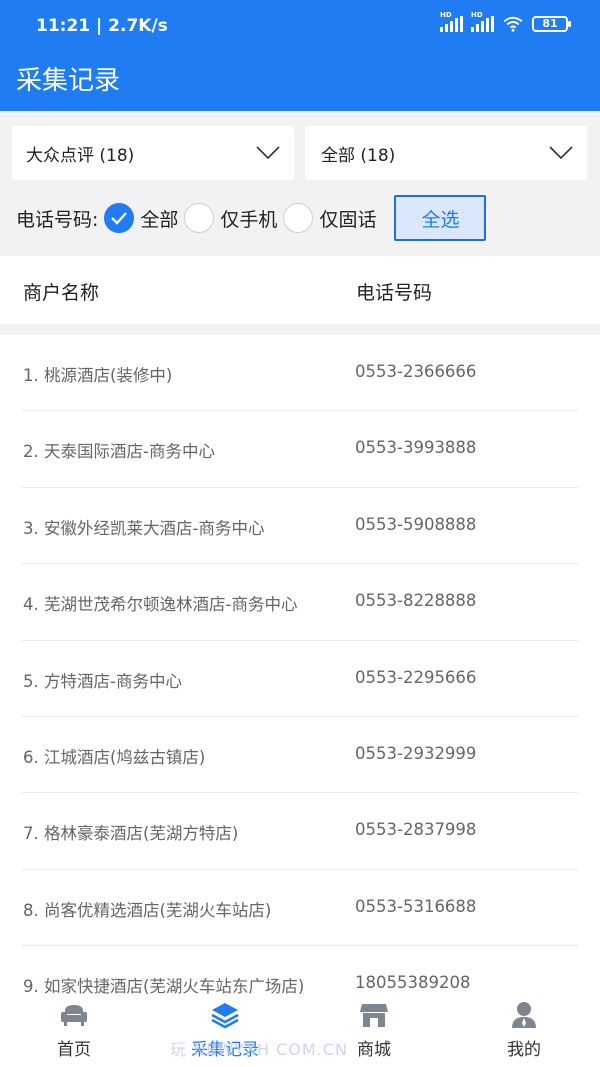  I want to click on category-select-value: 全部 (18), so click(358, 155).